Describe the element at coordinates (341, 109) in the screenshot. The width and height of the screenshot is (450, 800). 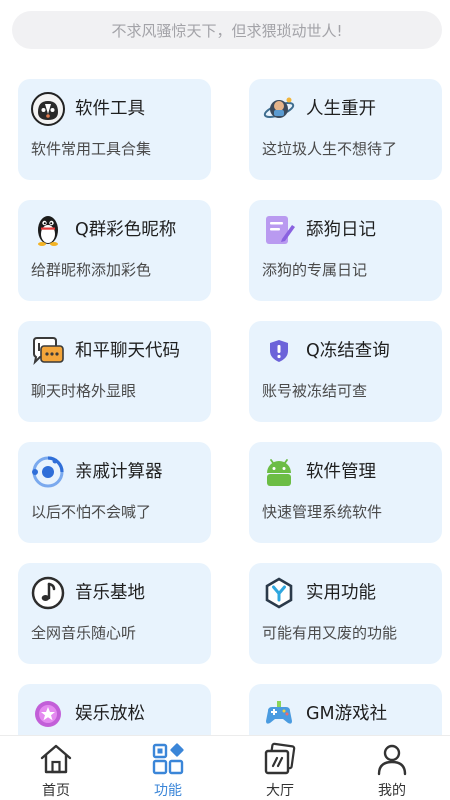
I see `card-title: 人生重开` at that location.